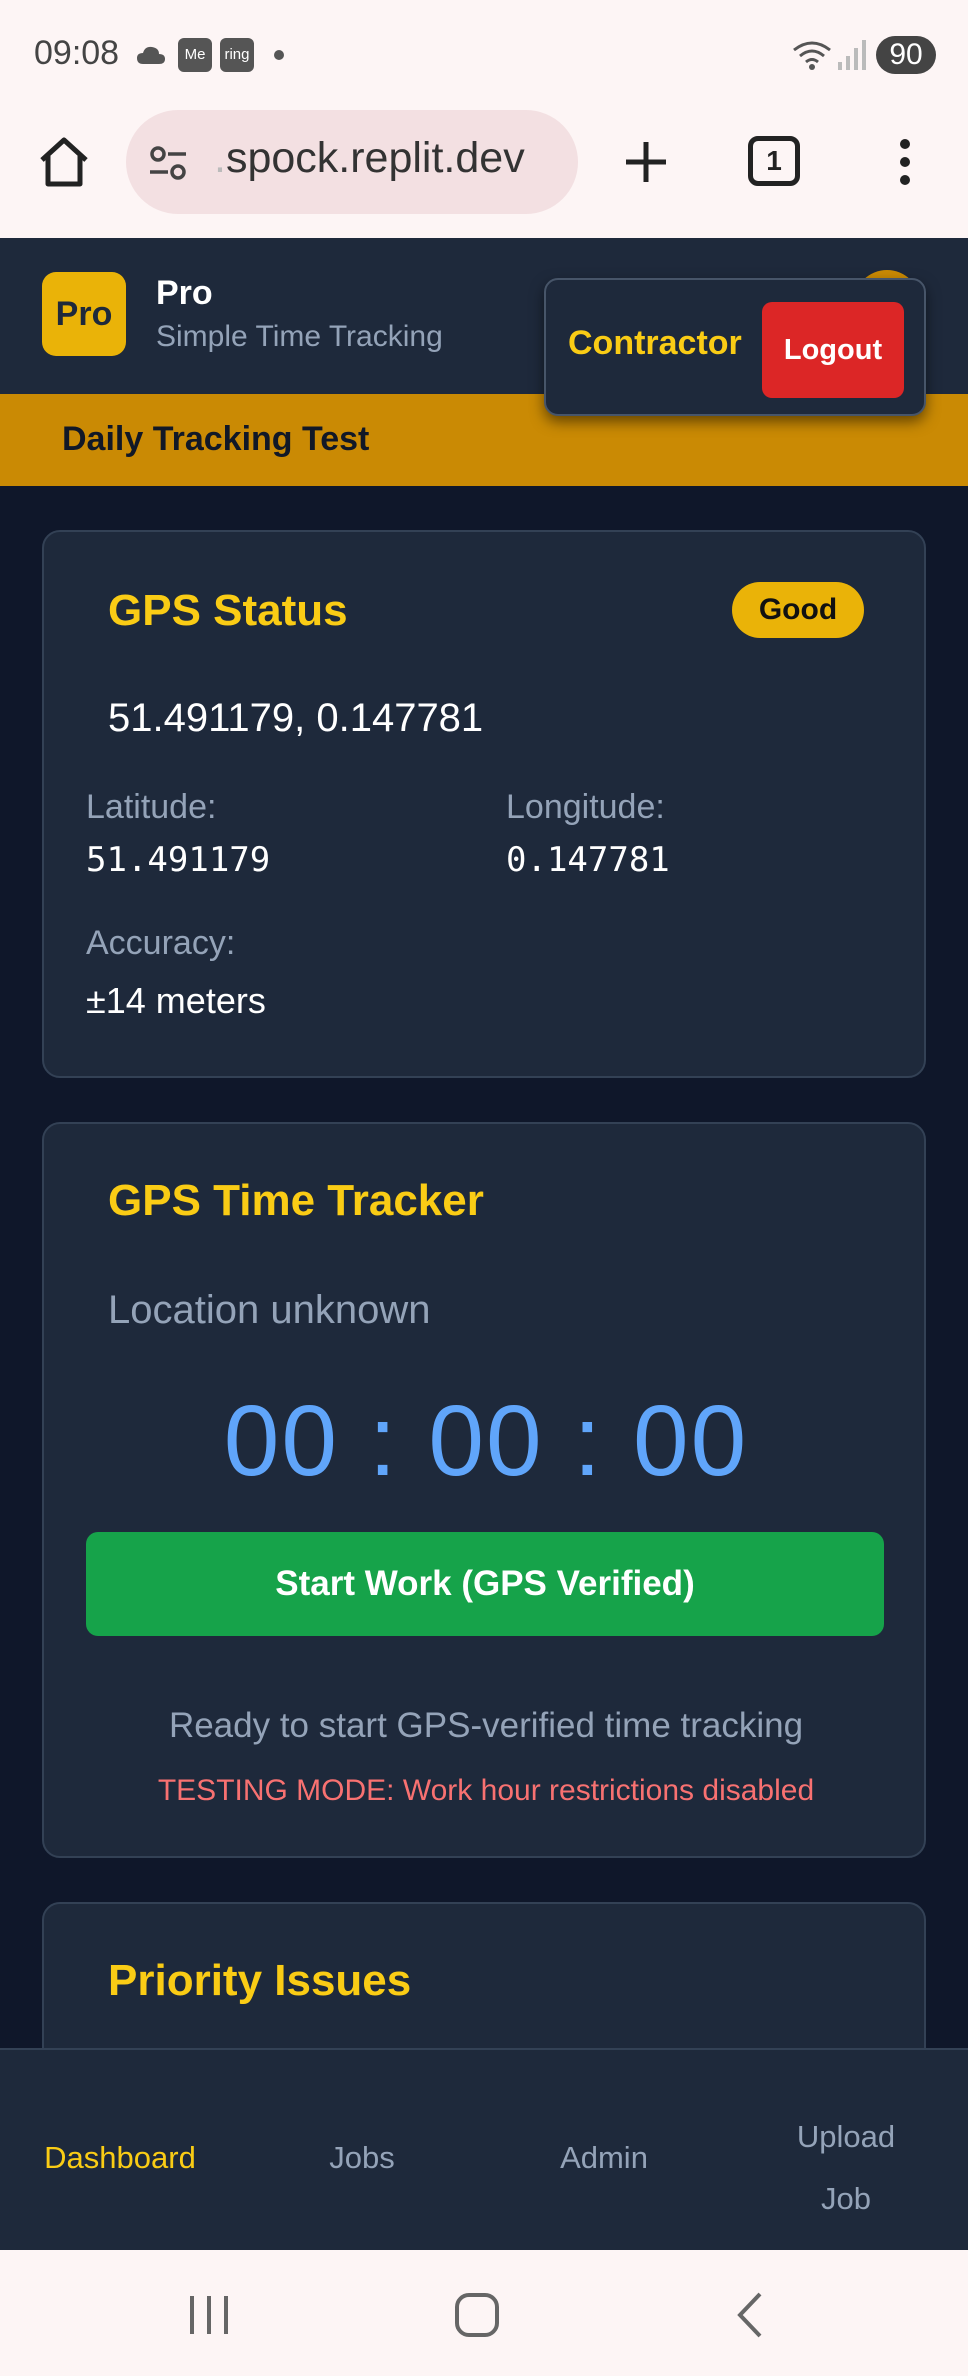 This screenshot has height=2376, width=968. What do you see at coordinates (486, 1441) in the screenshot?
I see `elapsed-timer: 00 : 00 : 00` at bounding box center [486, 1441].